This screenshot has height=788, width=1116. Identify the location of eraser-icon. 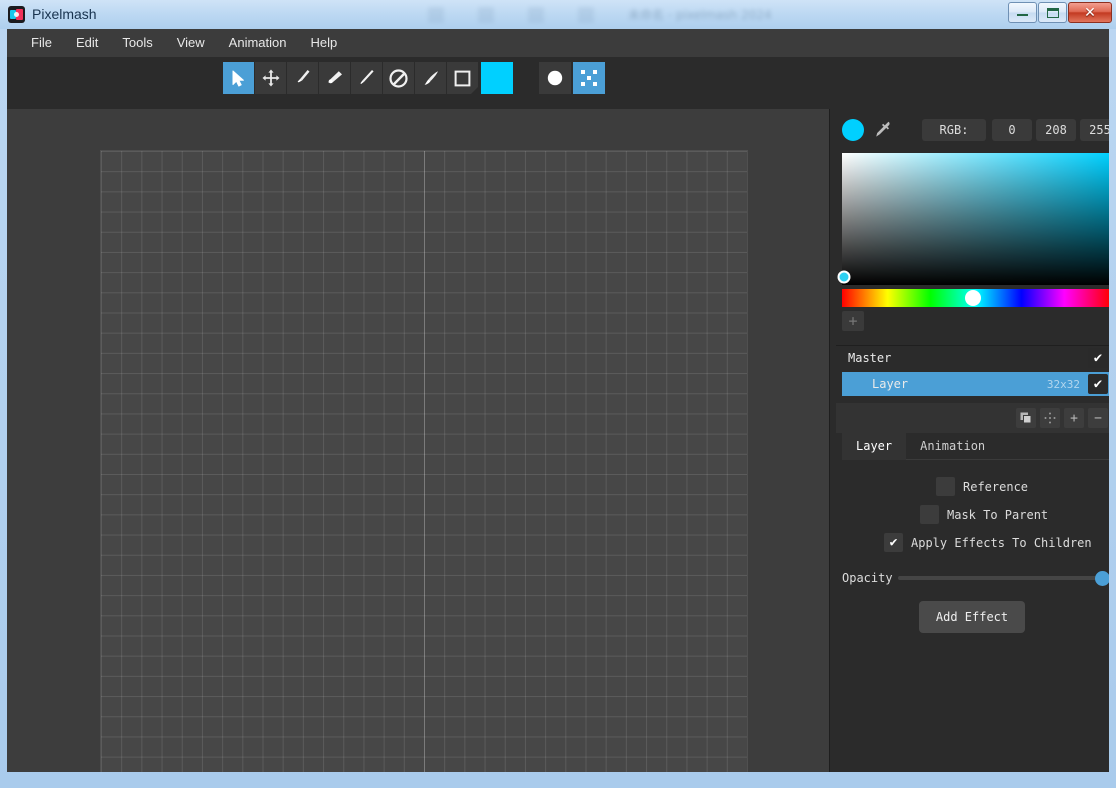
(334, 77).